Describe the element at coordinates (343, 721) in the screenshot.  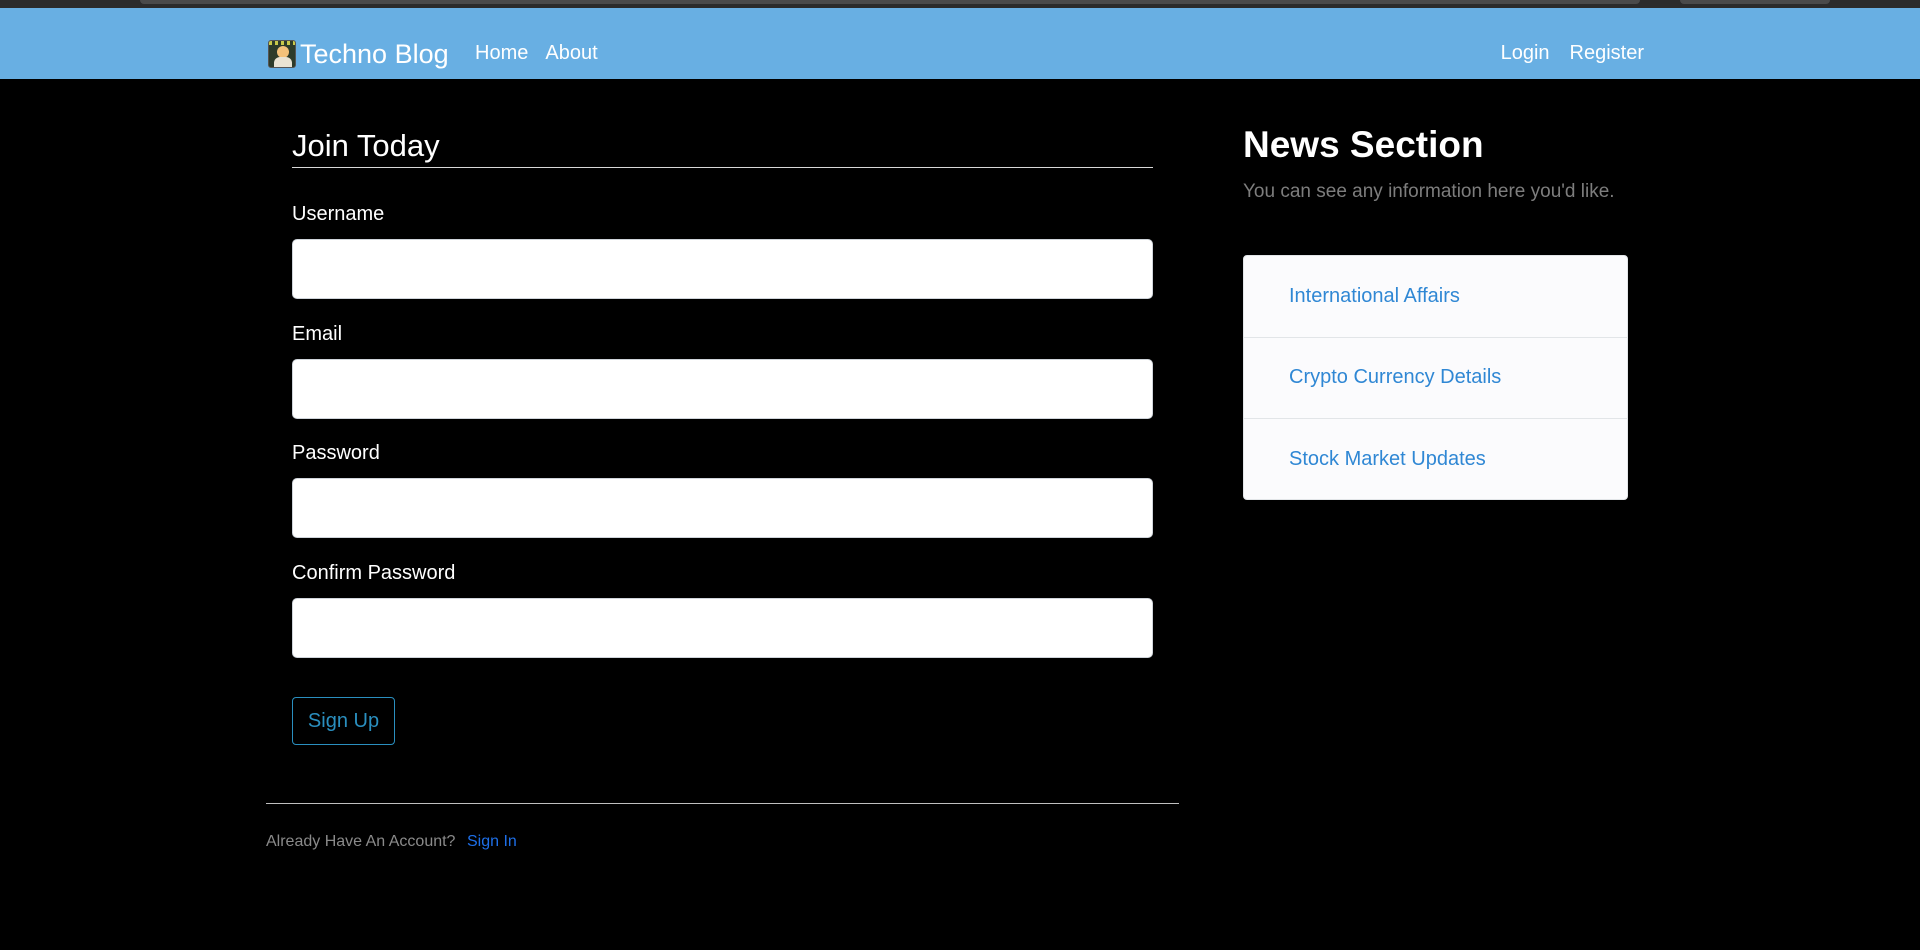
I see `sign-up-button: Sign Up` at that location.